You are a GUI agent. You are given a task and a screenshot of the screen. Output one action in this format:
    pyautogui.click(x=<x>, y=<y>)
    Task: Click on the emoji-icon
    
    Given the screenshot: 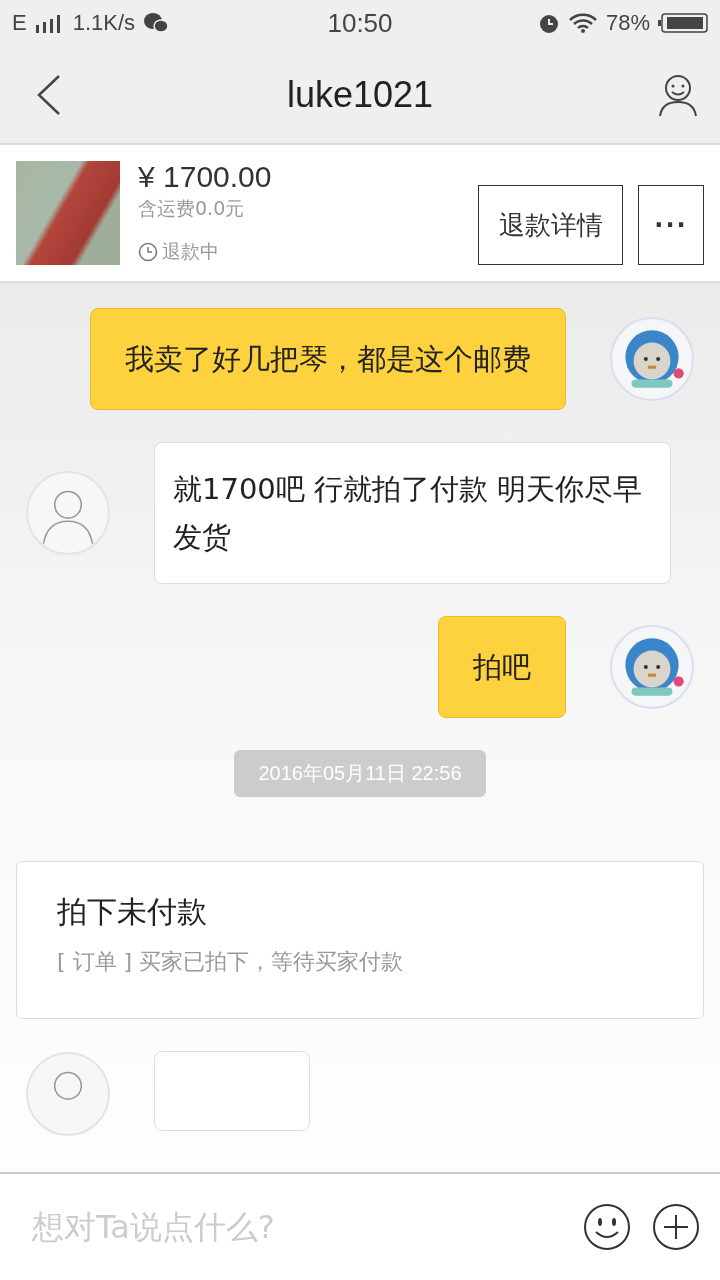 What is the action you would take?
    pyautogui.click(x=607, y=1227)
    